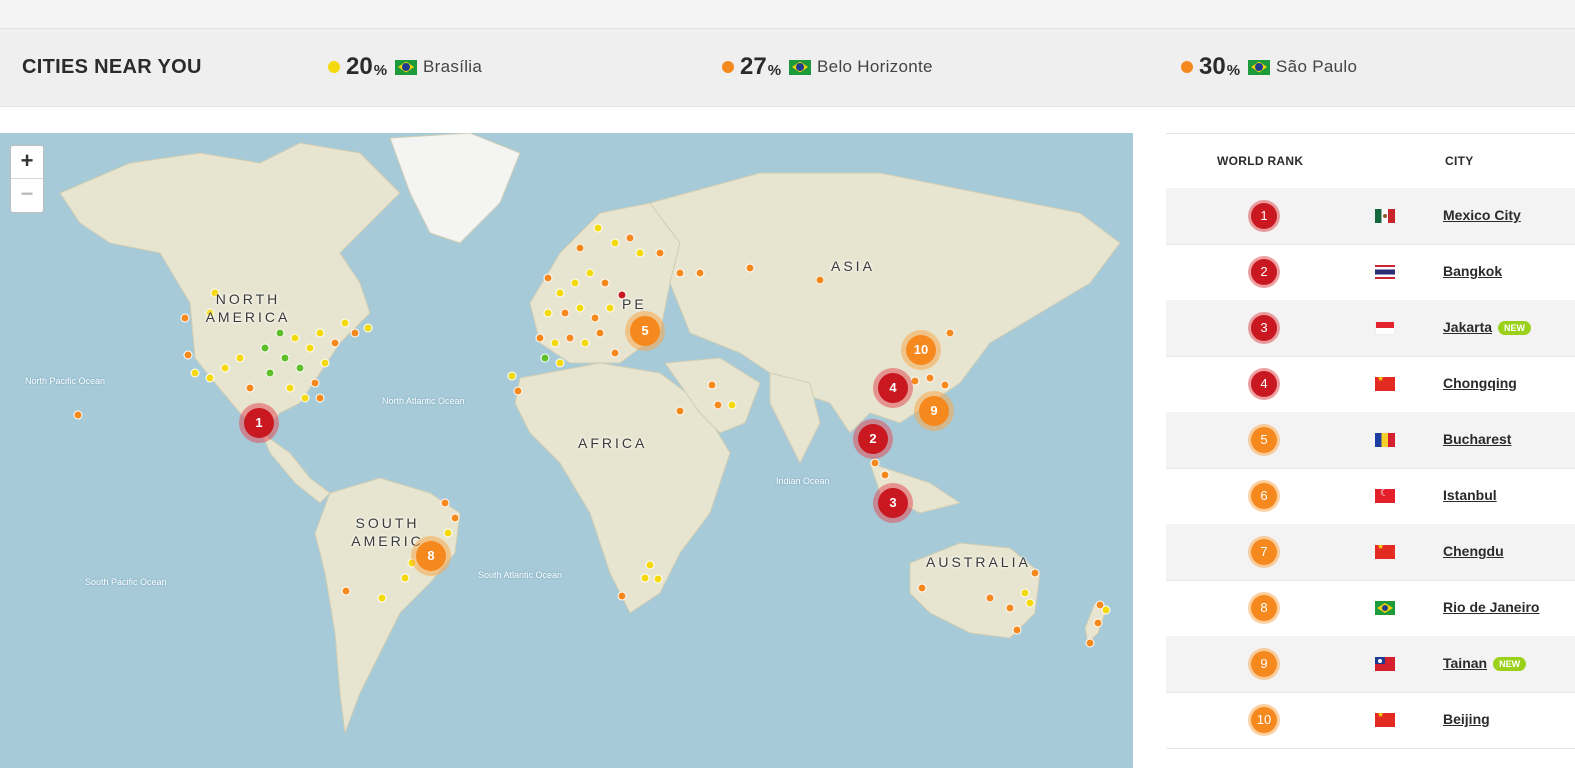  I want to click on city-name: Istanbul, so click(1470, 495).